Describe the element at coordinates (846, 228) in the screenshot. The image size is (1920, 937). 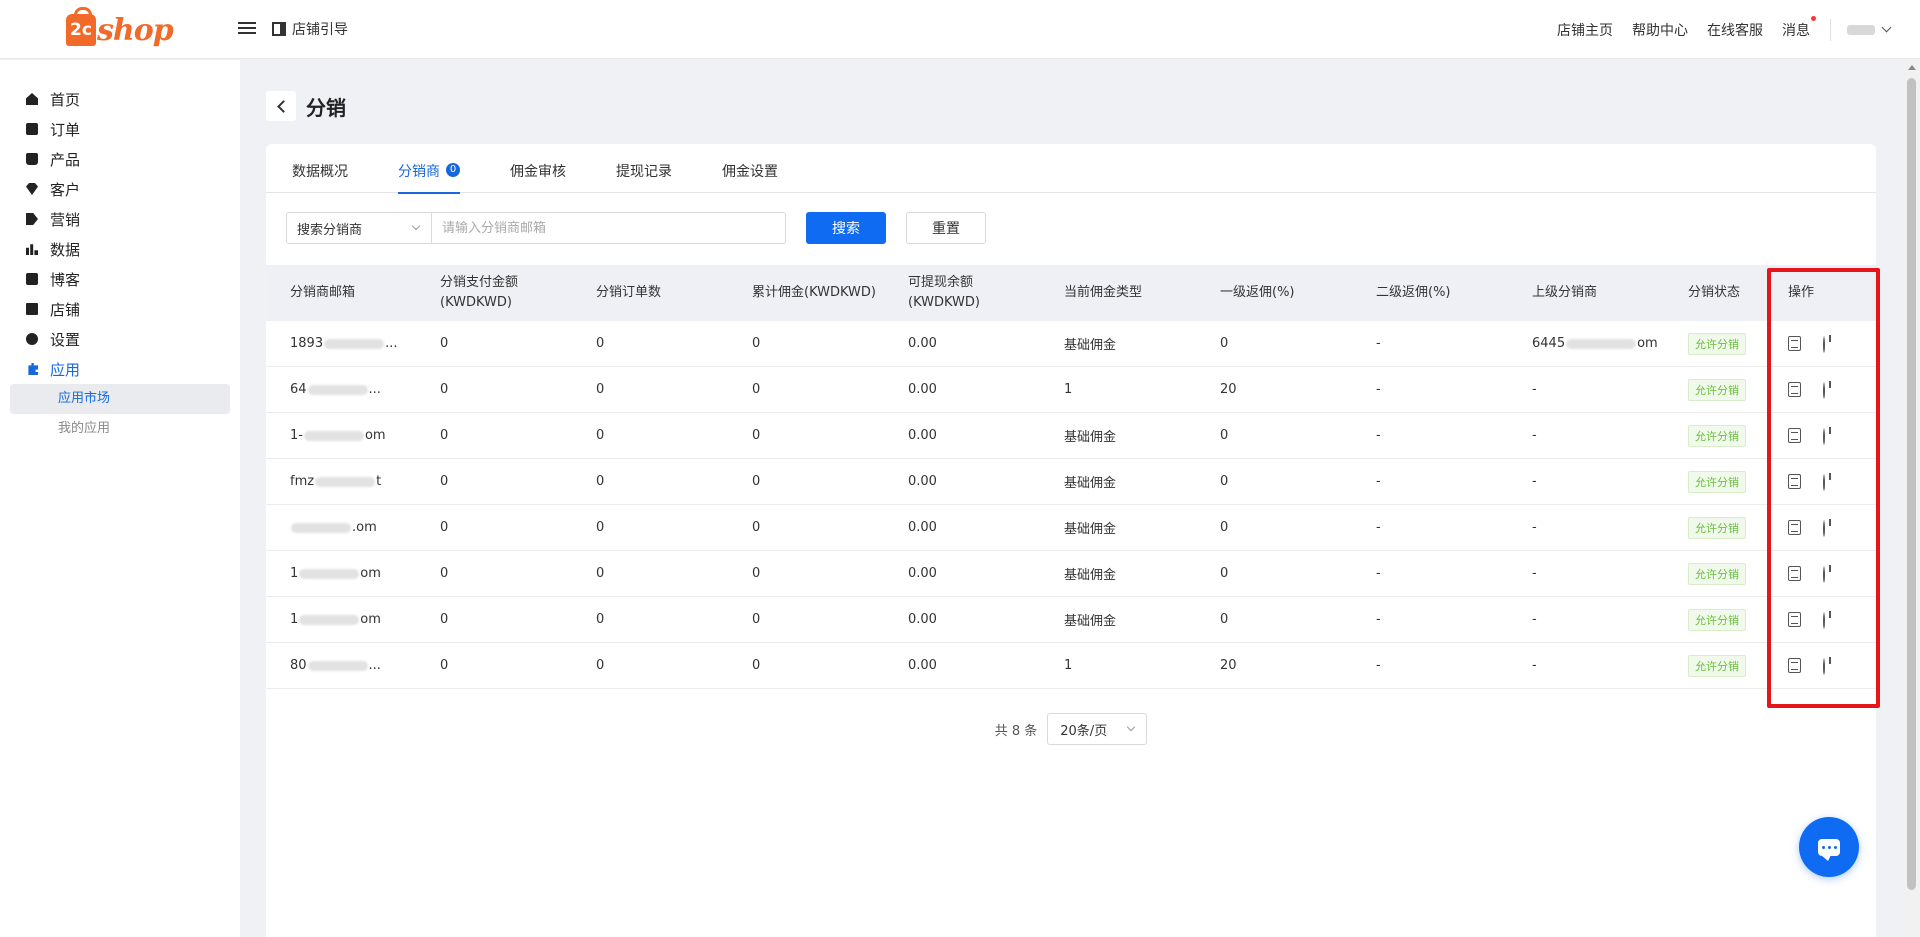
I see `search-button: 搜索` at that location.